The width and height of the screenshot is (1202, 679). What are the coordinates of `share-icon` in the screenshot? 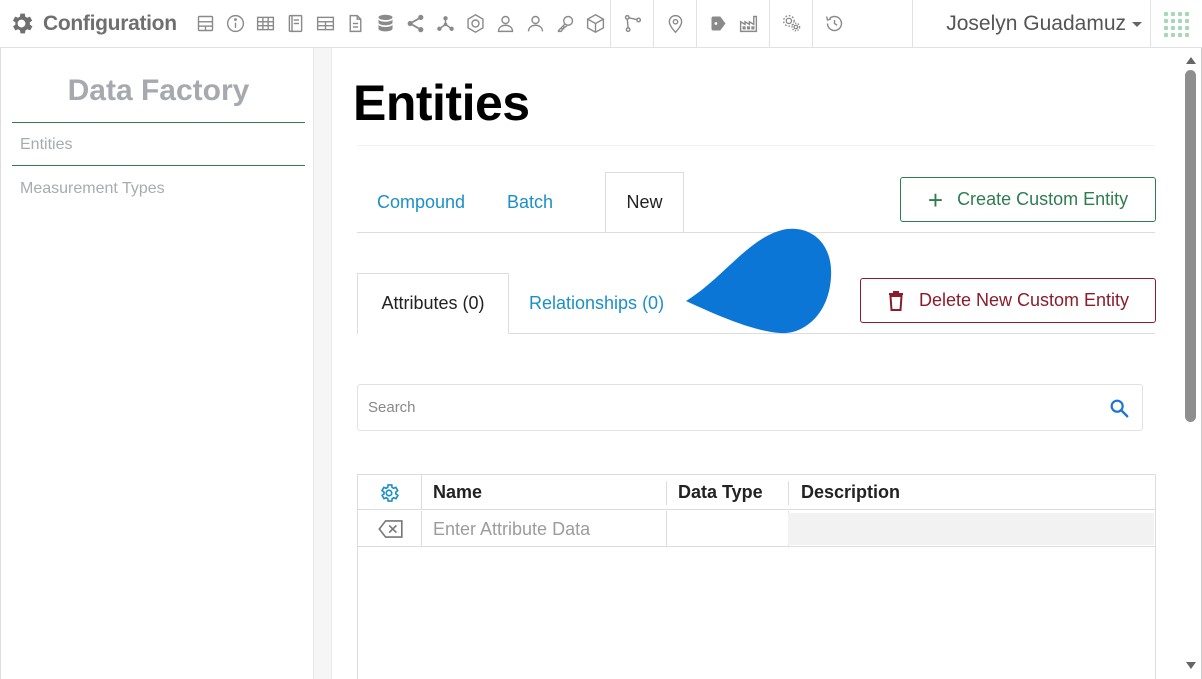 It's located at (415, 24).